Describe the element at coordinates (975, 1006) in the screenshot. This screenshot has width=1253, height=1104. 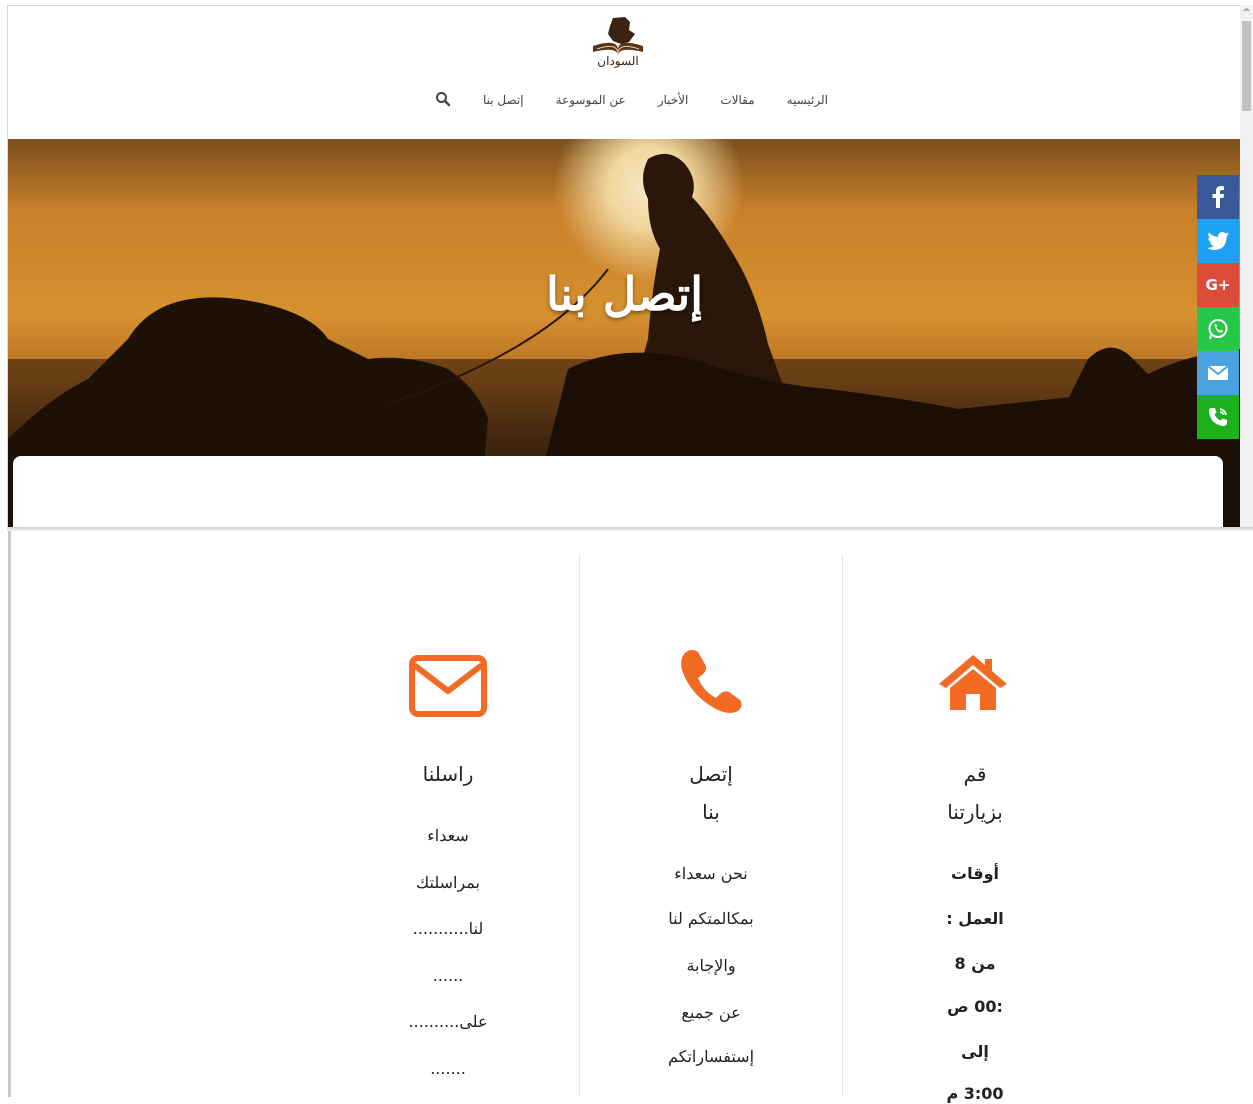
I see `column-text: :00 ص` at that location.